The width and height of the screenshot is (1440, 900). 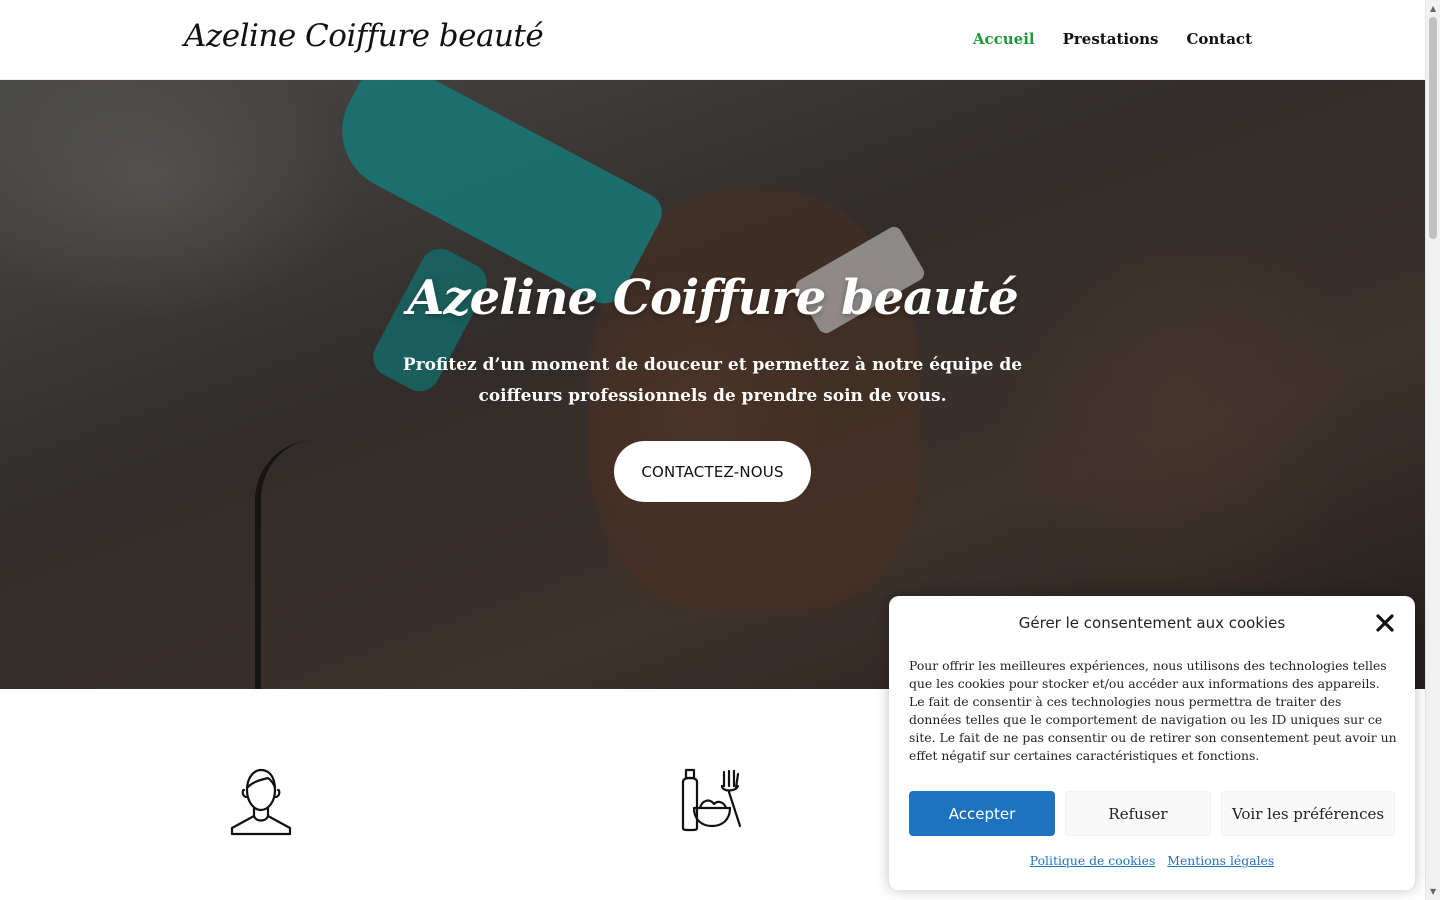 What do you see at coordinates (1433, 128) in the screenshot?
I see `scrollbar-thumb` at bounding box center [1433, 128].